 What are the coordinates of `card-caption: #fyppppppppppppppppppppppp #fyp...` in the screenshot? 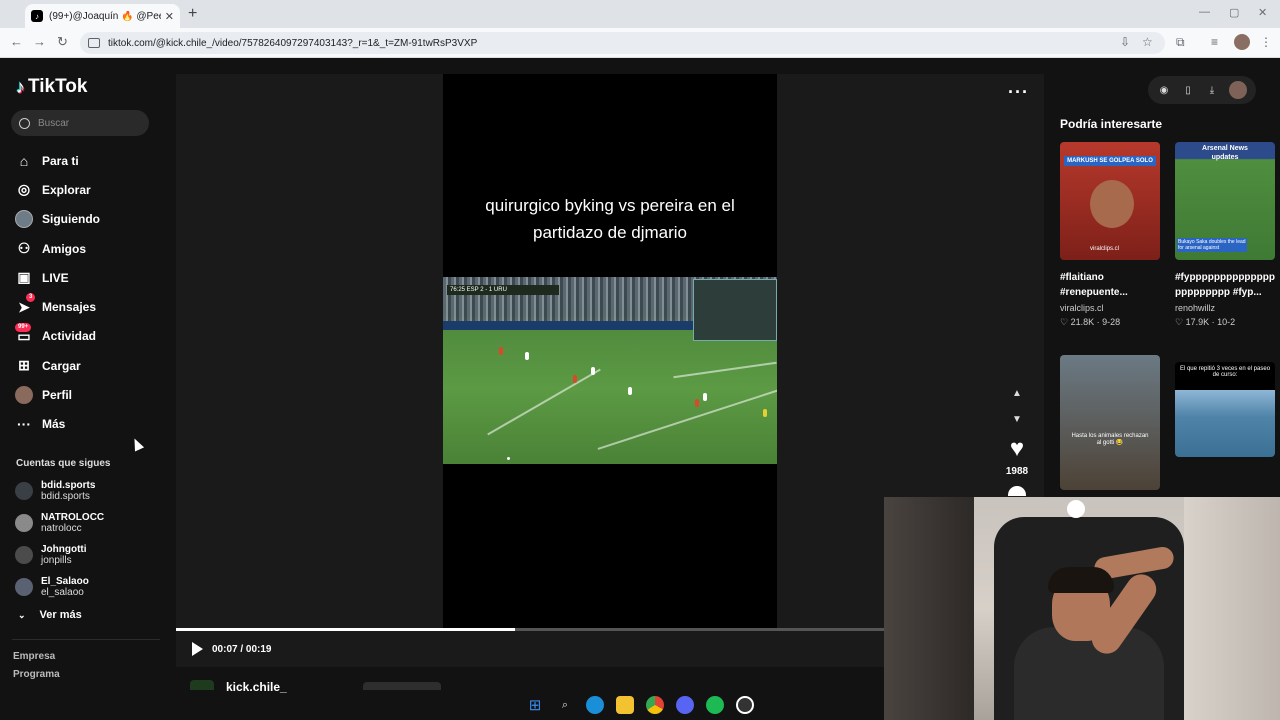 It's located at (1225, 285).